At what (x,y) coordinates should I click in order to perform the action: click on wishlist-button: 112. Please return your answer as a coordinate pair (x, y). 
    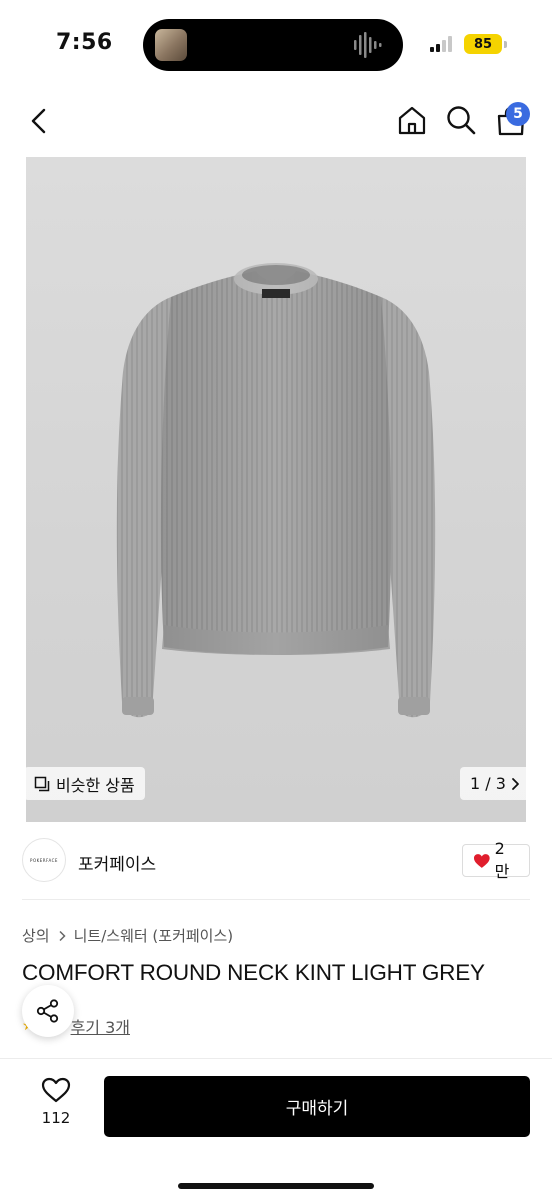
    Looking at the image, I should click on (56, 1105).